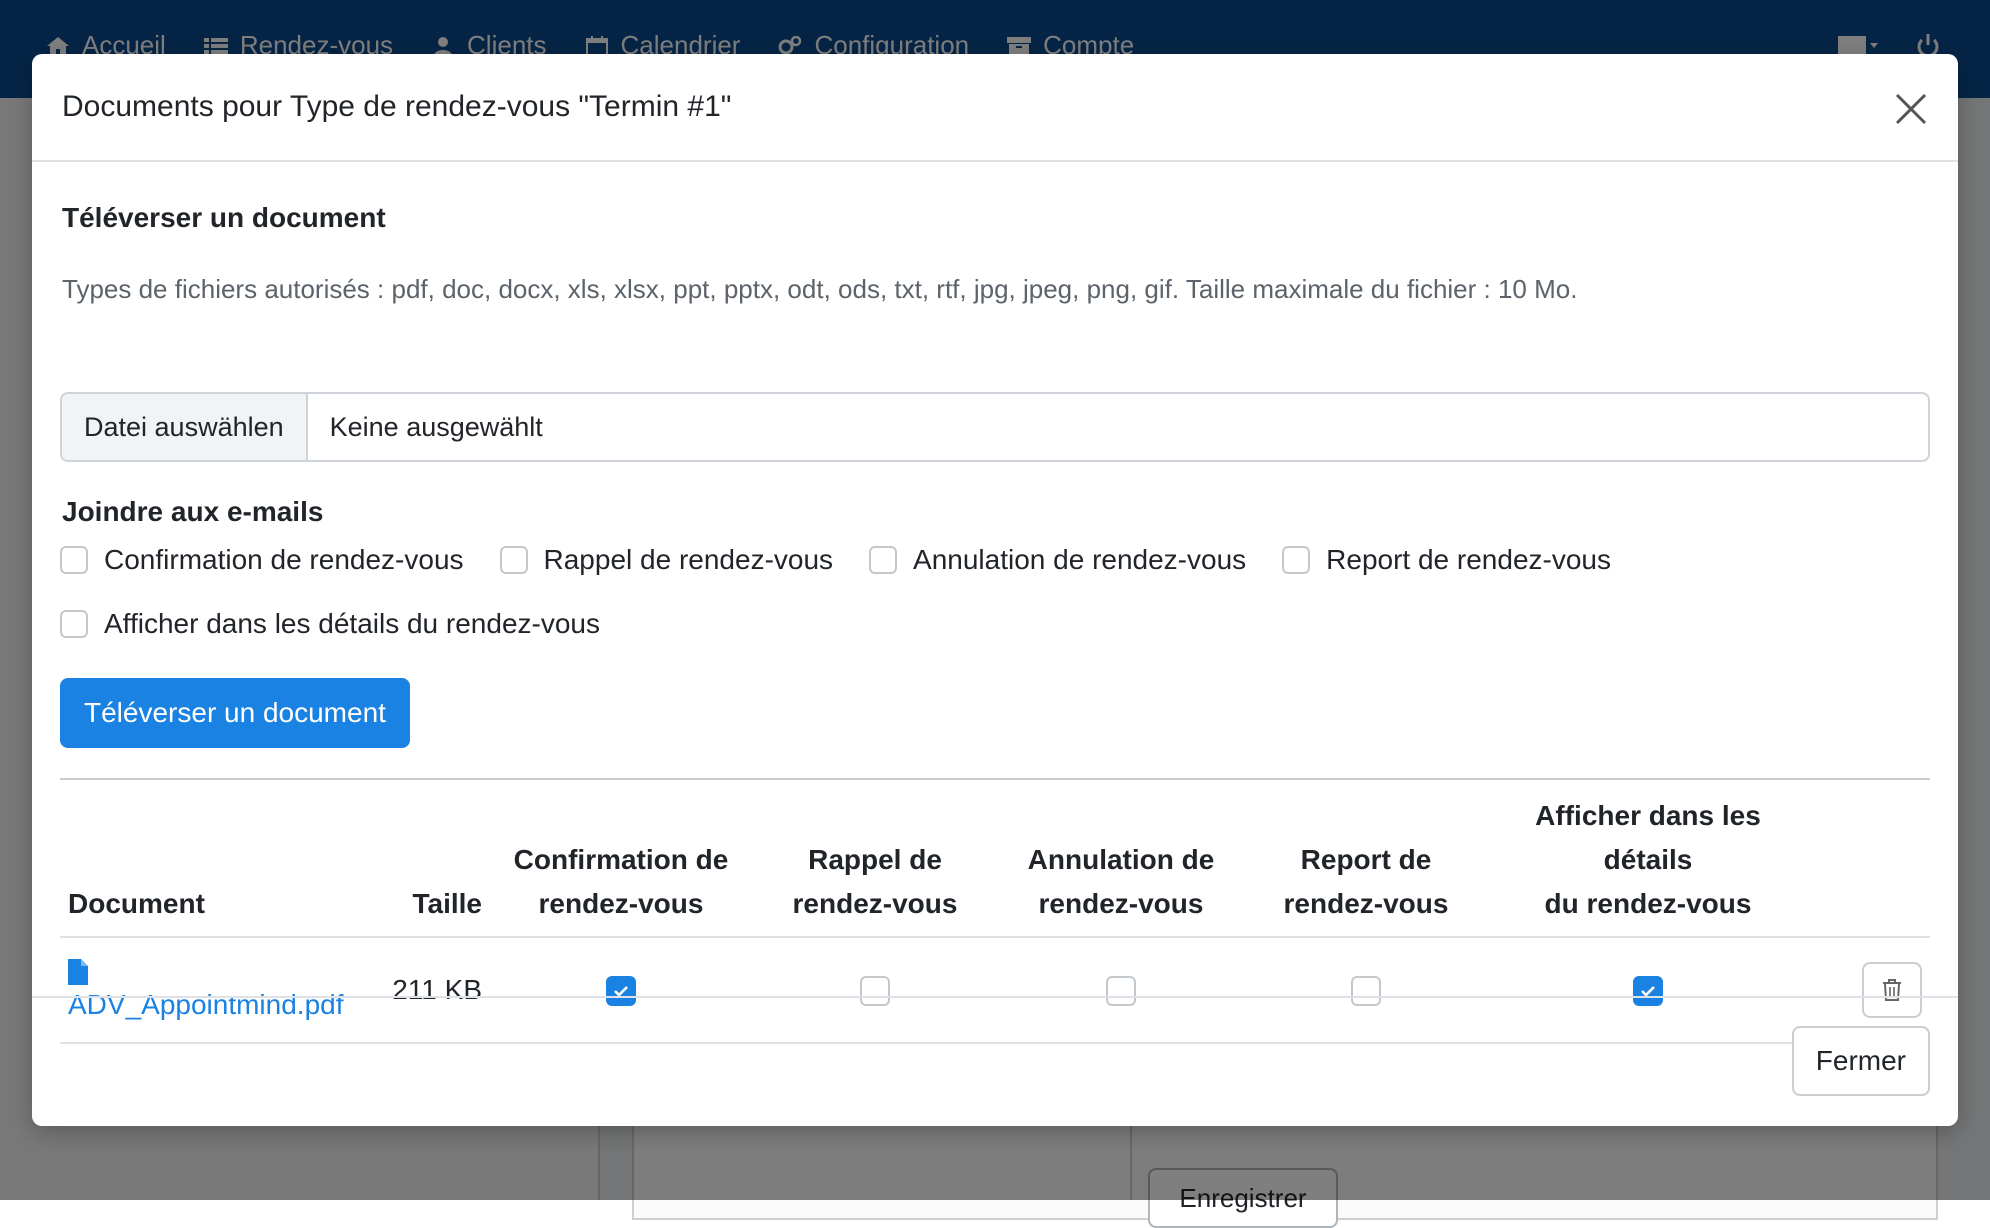 The image size is (1990, 1228). What do you see at coordinates (689, 560) in the screenshot?
I see `checkbox-label: Rappel de rendez-vous` at bounding box center [689, 560].